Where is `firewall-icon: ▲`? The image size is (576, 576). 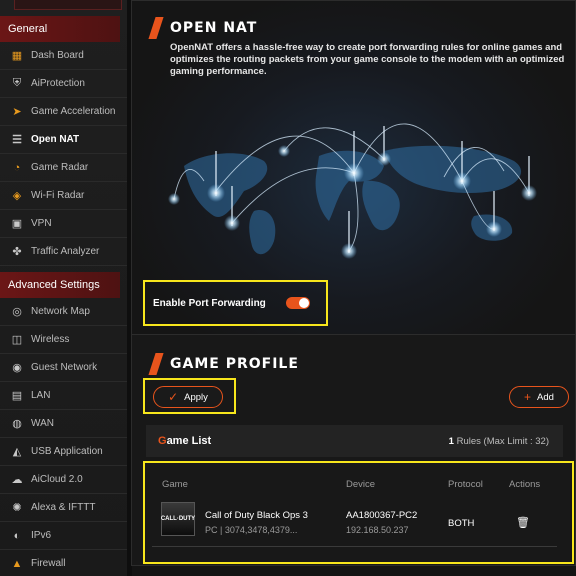
firewall-icon: ▲ is located at coordinates (17, 563).